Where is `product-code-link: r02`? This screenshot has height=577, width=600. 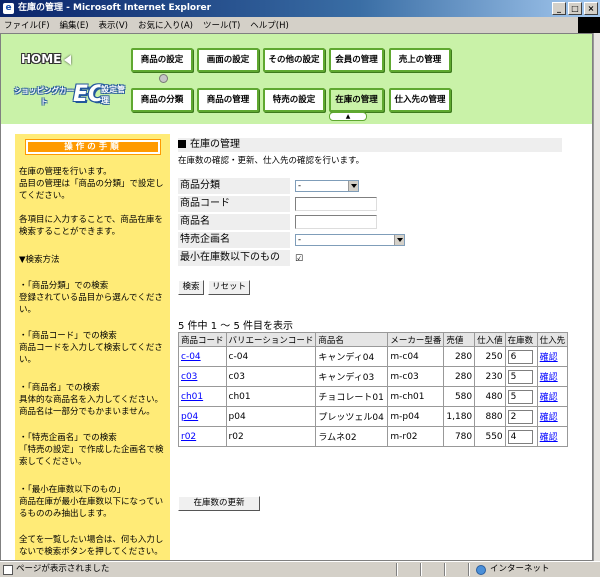 product-code-link: r02 is located at coordinates (188, 437).